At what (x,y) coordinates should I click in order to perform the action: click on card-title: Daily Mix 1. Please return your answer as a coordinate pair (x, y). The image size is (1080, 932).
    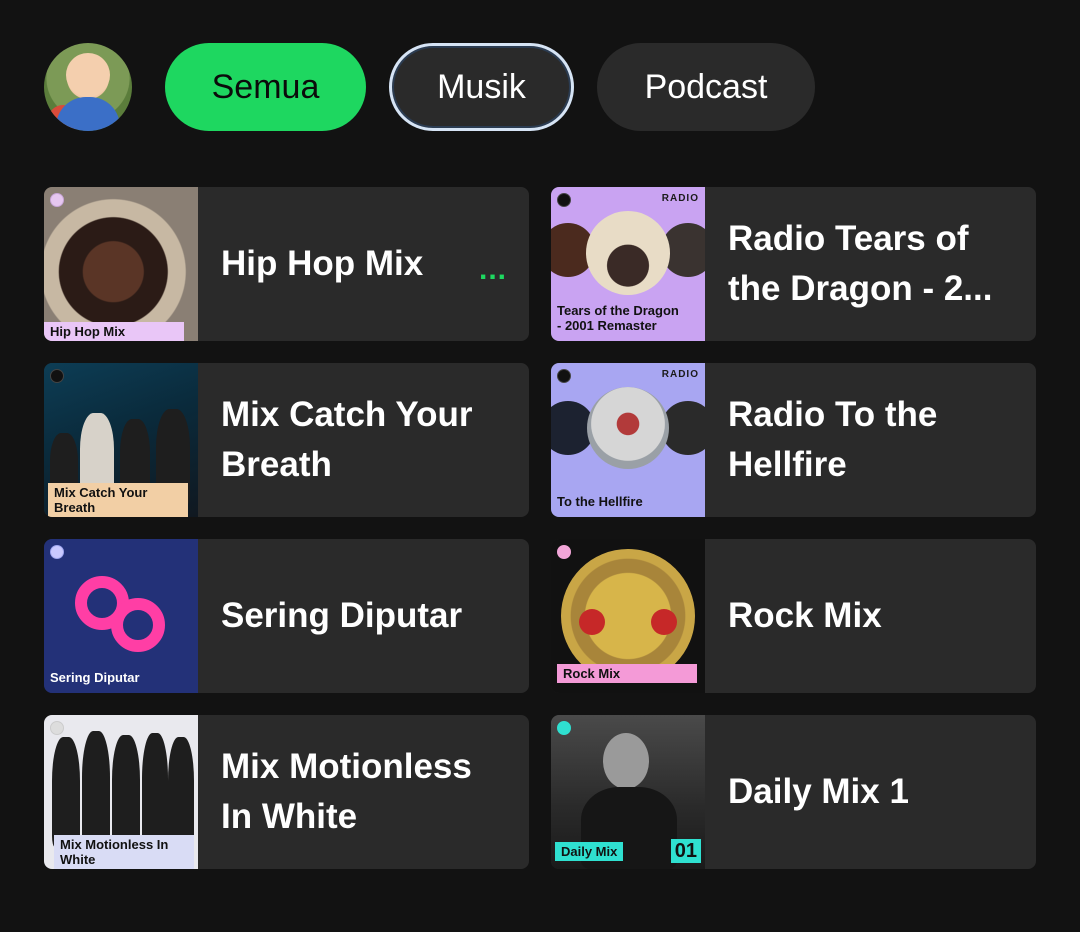
    Looking at the image, I should click on (818, 791).